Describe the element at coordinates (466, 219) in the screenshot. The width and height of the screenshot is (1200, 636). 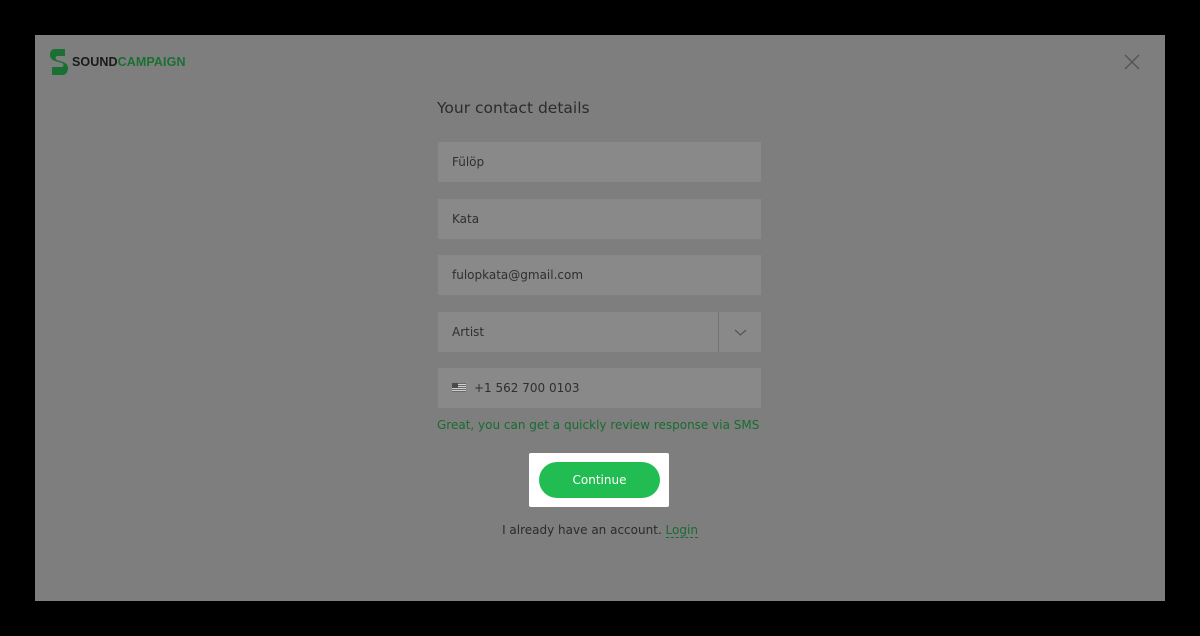
I see `last-name-value: Kata` at that location.